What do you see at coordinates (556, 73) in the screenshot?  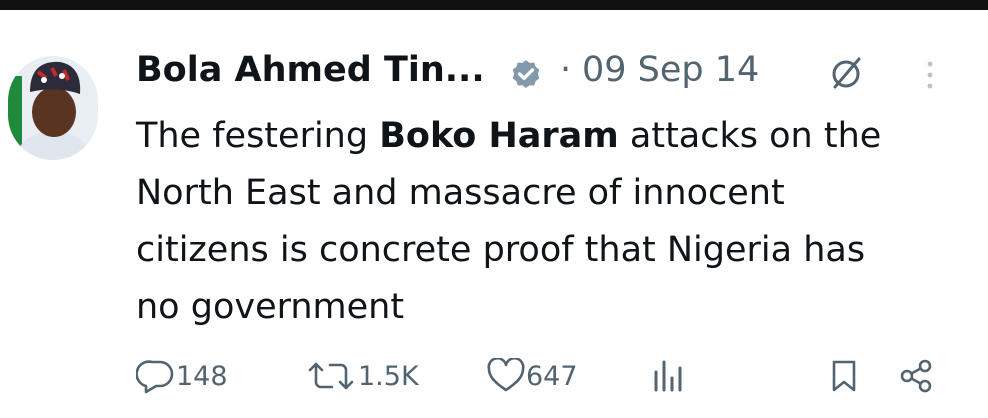 I see `tweet-header: Bola Ahmed Tin... · 09 Sep 14` at bounding box center [556, 73].